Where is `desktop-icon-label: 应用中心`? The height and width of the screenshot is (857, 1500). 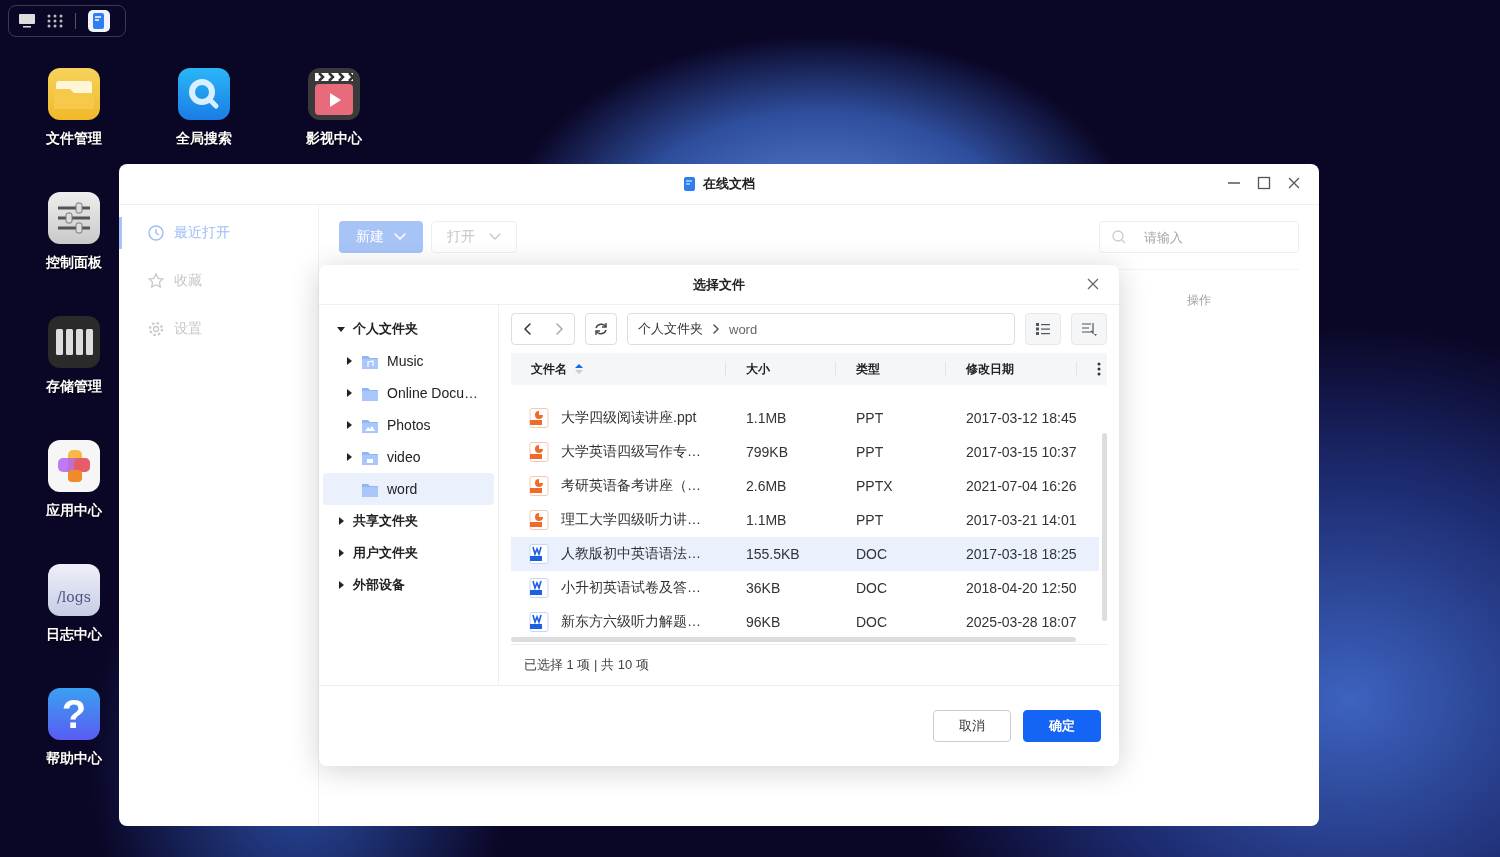
desktop-icon-label: 应用中心 is located at coordinates (74, 511).